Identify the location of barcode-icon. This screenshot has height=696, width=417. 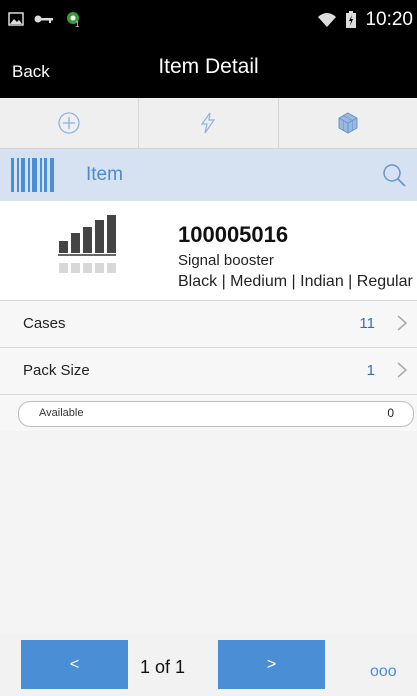
(32, 175).